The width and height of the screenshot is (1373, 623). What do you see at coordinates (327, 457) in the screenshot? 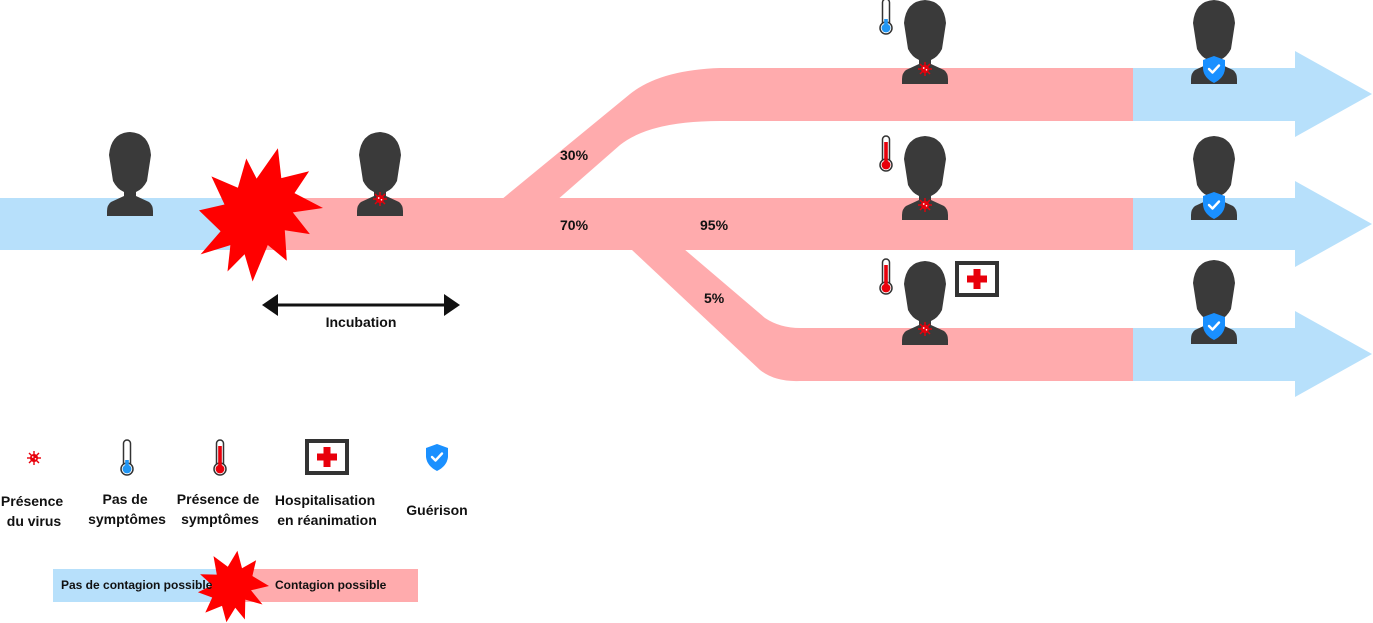
I see `legend-icu-icon` at bounding box center [327, 457].